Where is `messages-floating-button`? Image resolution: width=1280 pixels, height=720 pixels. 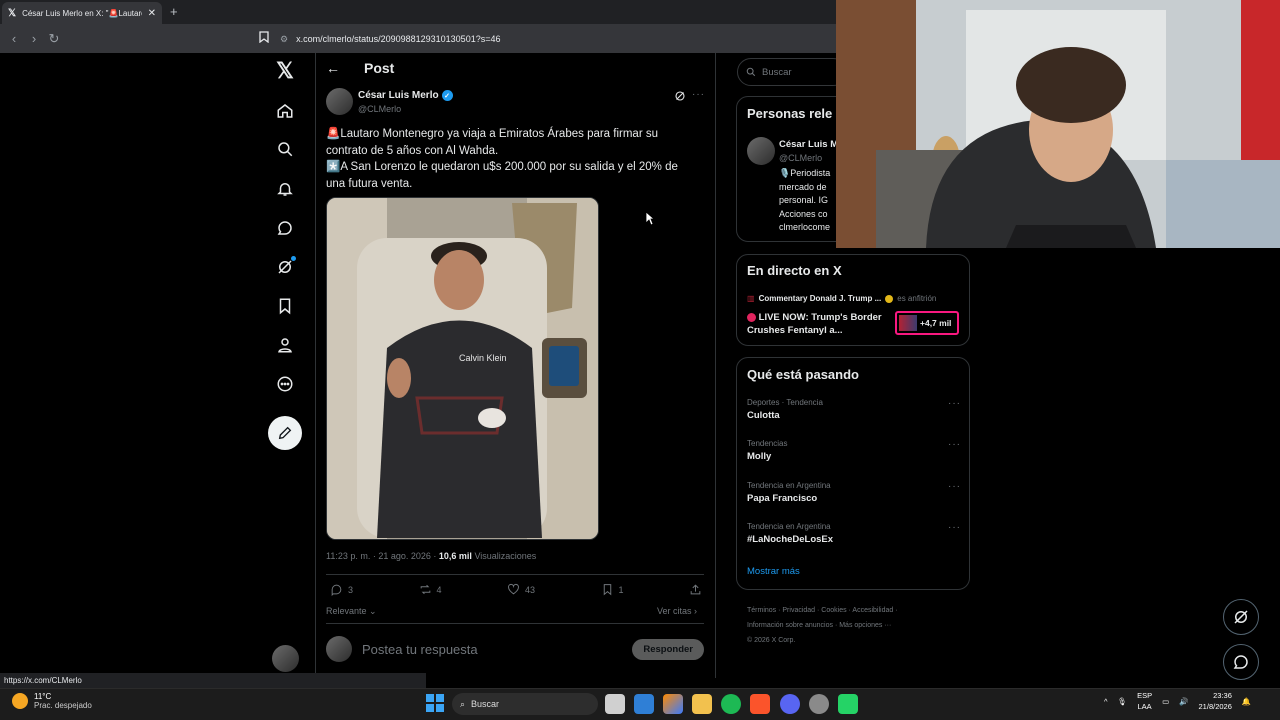
messages-floating-button is located at coordinates (1241, 662).